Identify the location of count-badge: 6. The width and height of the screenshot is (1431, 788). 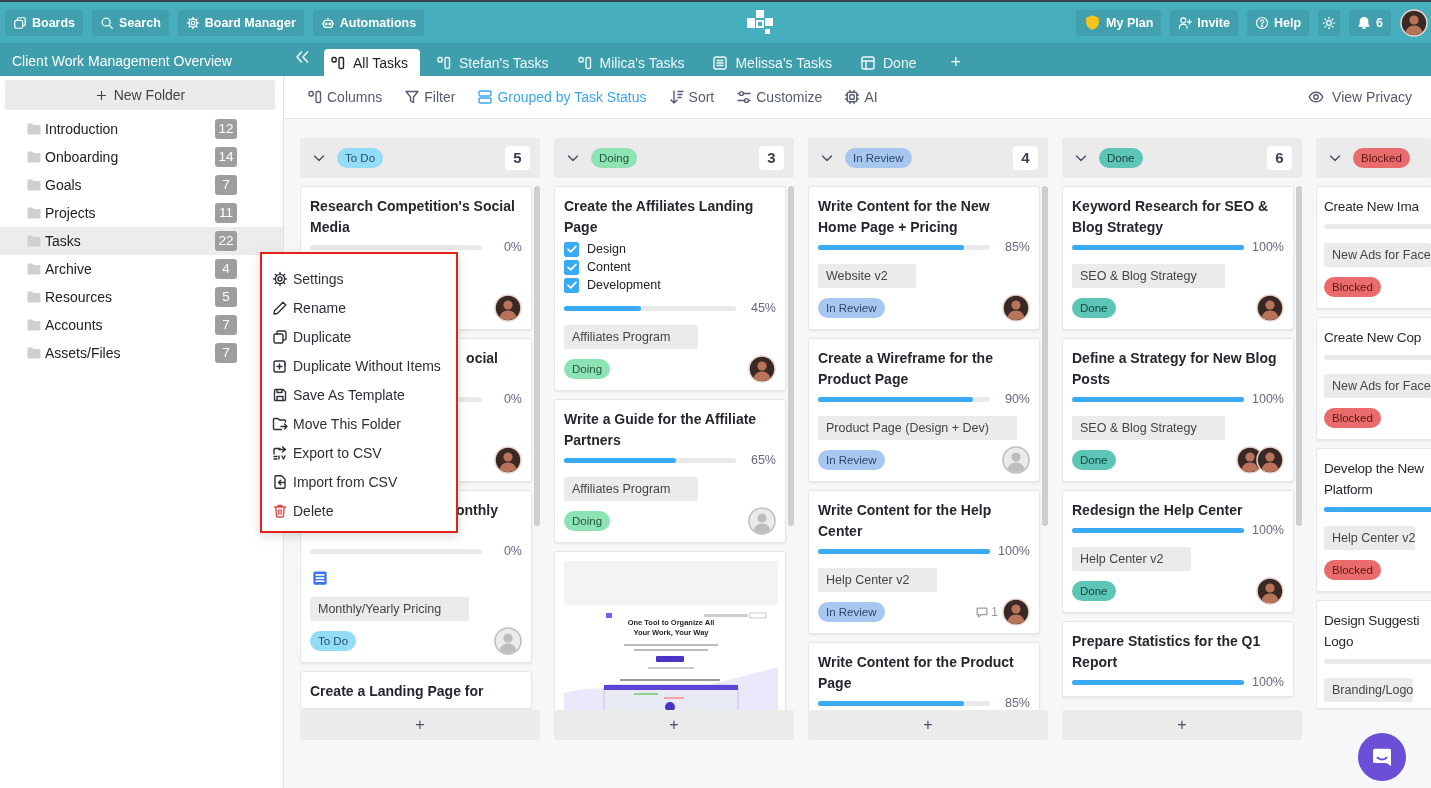
(1279, 158).